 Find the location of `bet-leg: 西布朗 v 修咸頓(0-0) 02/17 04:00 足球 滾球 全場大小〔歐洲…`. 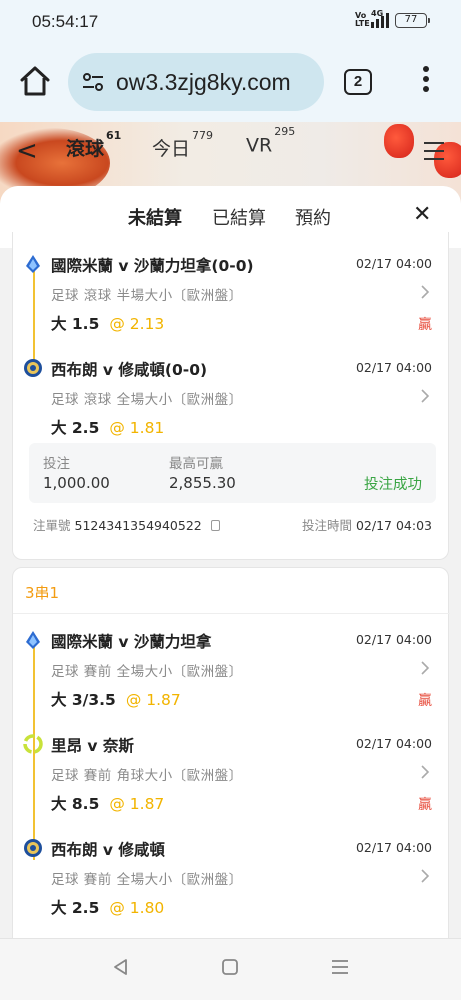

bet-leg: 西布朗 v 修咸頓(0-0) 02/17 04:00 足球 滾球 全場大小〔歐洲… is located at coordinates (231, 404).